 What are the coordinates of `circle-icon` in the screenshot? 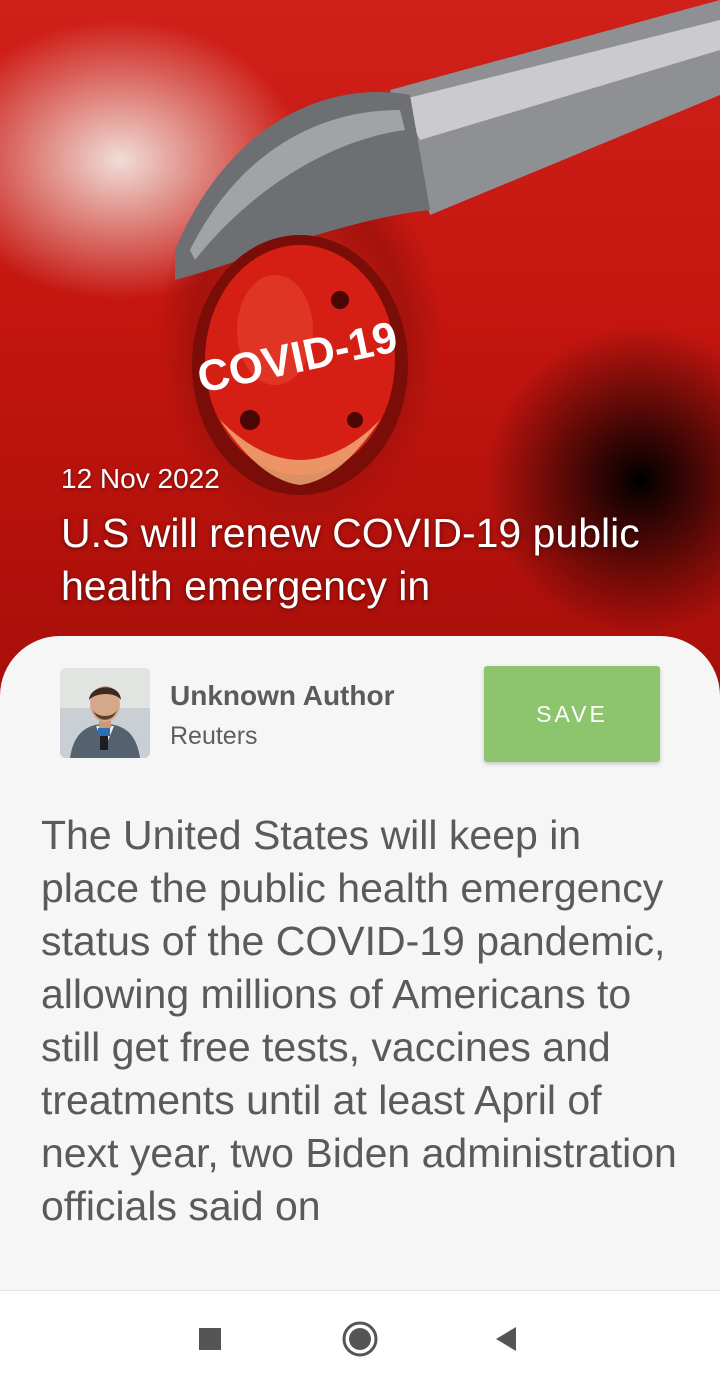 It's located at (360, 1339).